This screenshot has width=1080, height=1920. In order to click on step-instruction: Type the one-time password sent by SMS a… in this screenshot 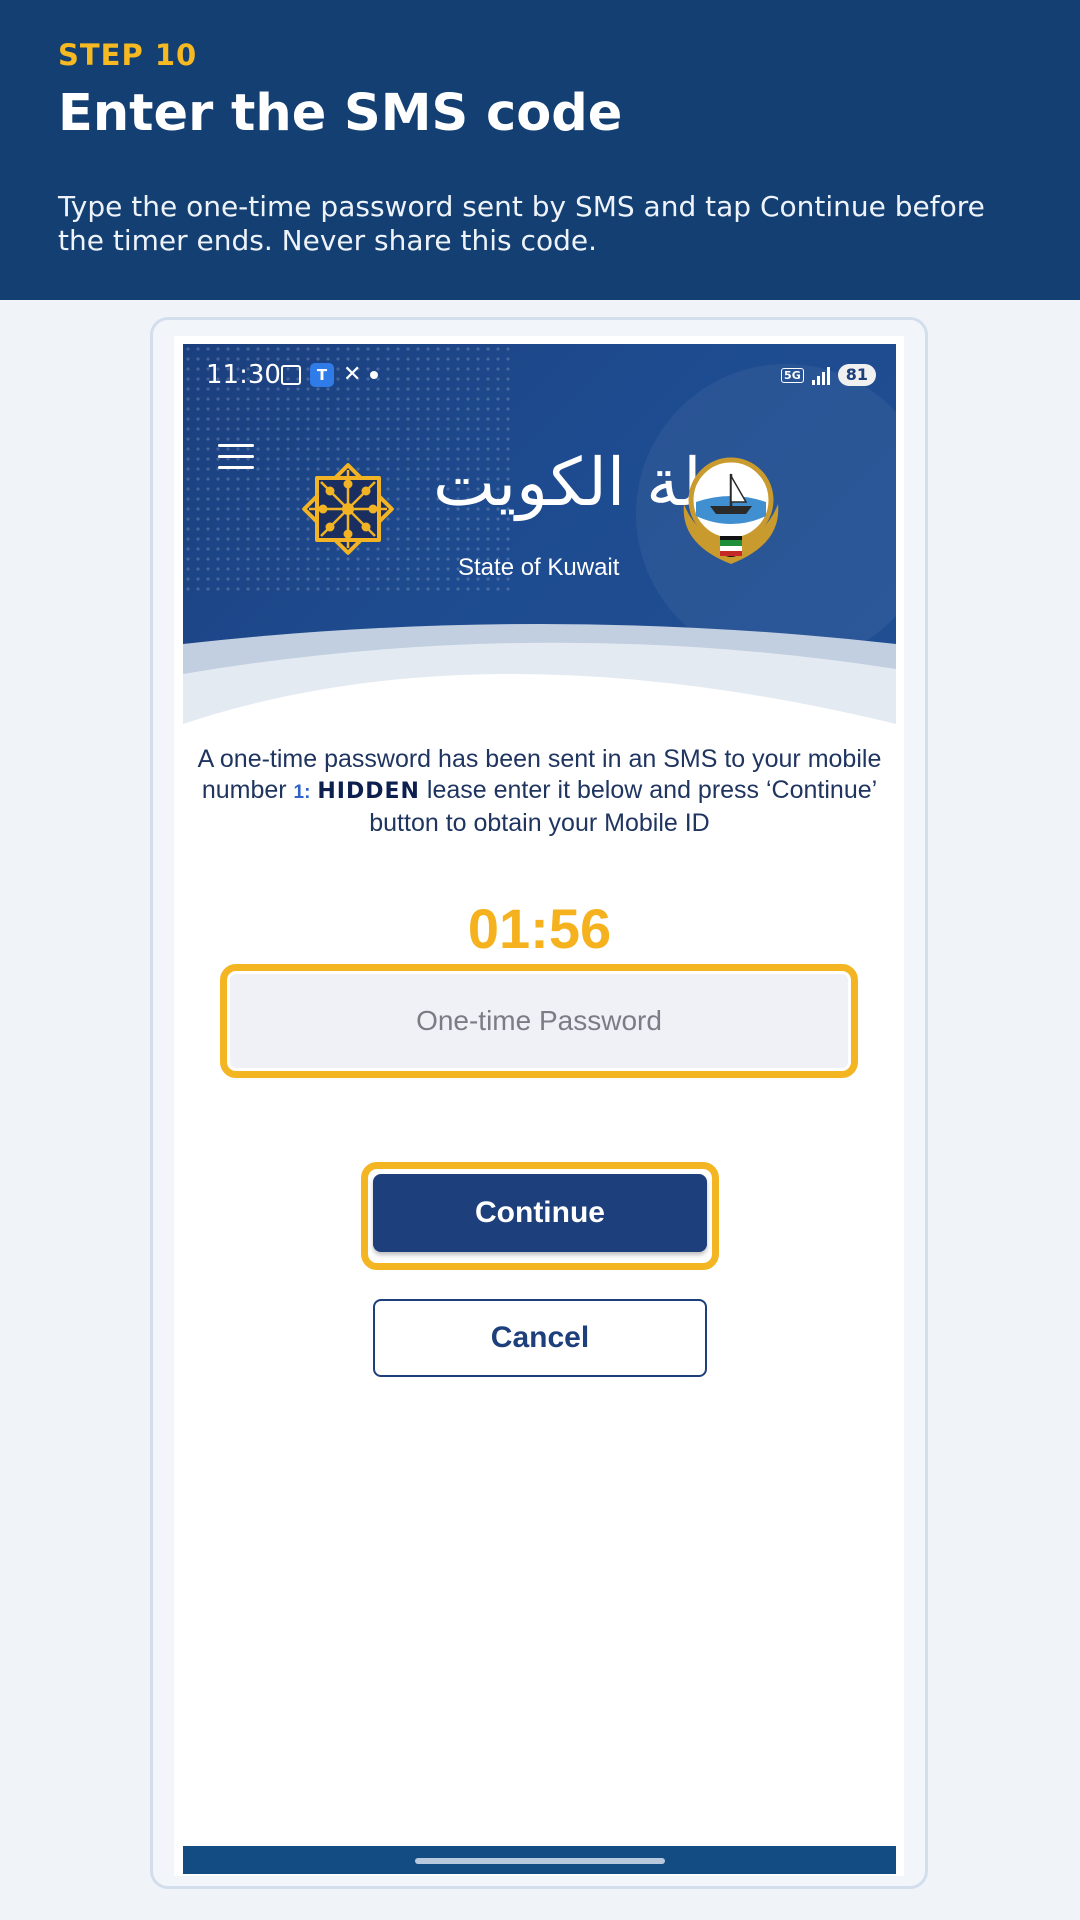, I will do `click(521, 223)`.